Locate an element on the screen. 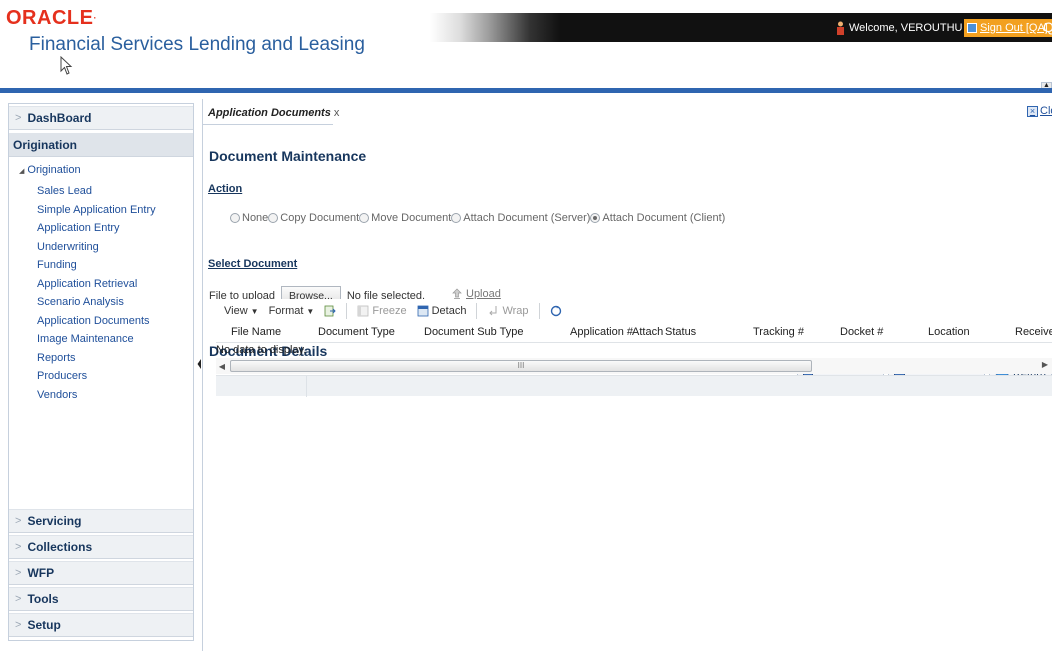  column-header-application-number: Application # is located at coordinates (601, 332).